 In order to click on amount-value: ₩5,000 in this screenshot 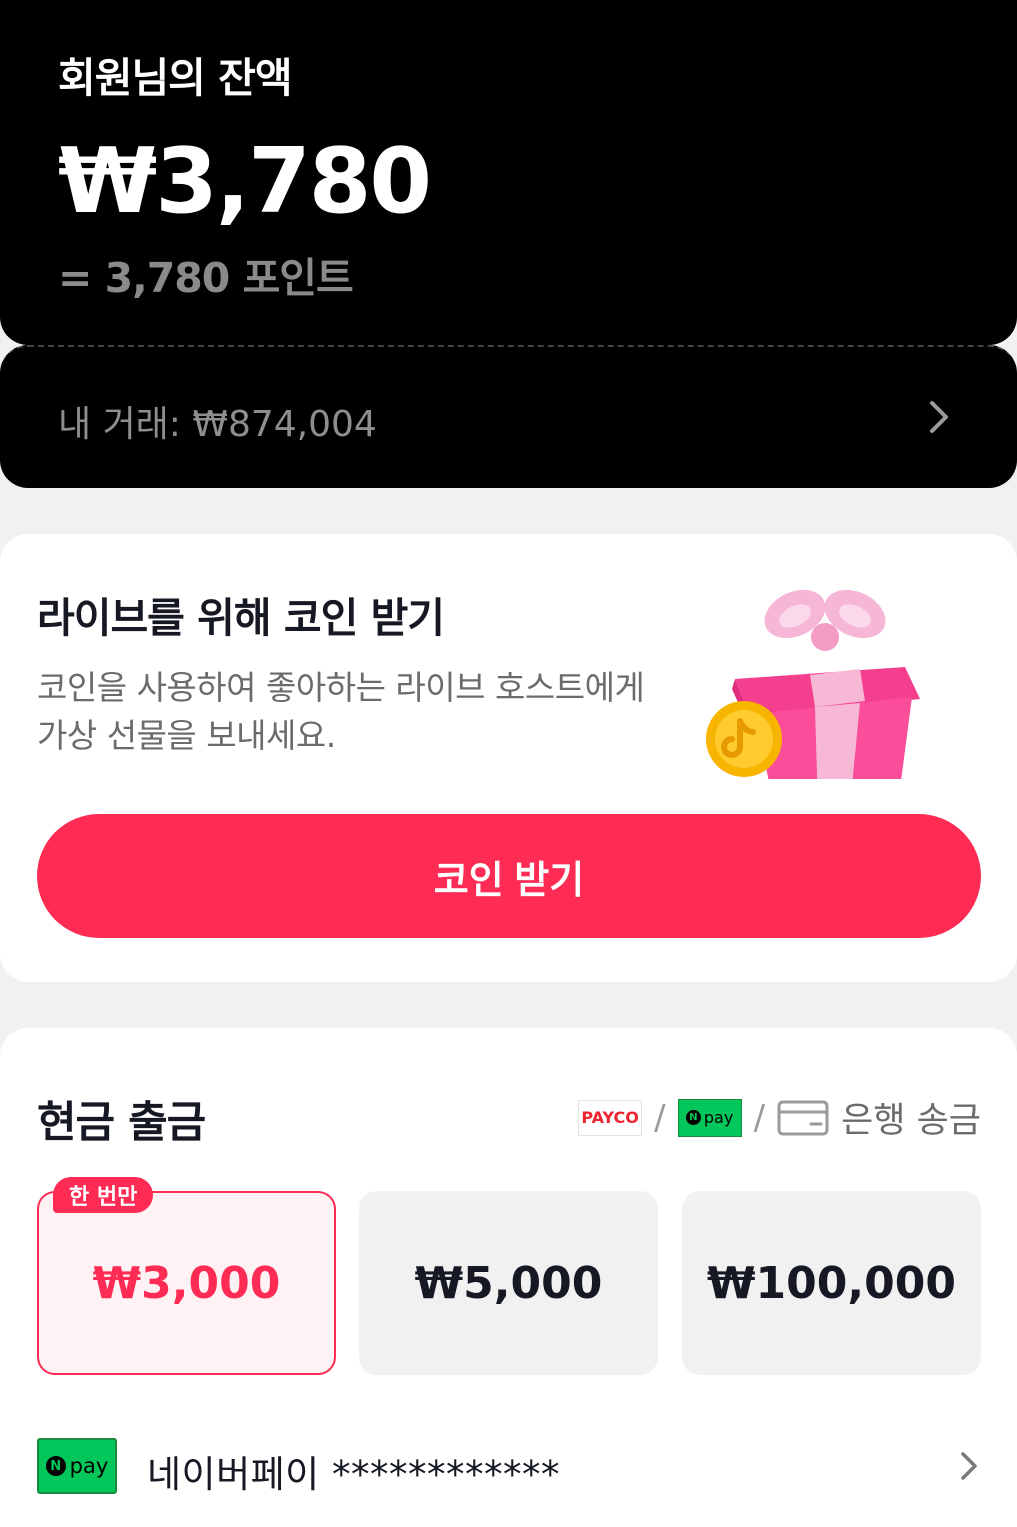, I will do `click(508, 1283)`.